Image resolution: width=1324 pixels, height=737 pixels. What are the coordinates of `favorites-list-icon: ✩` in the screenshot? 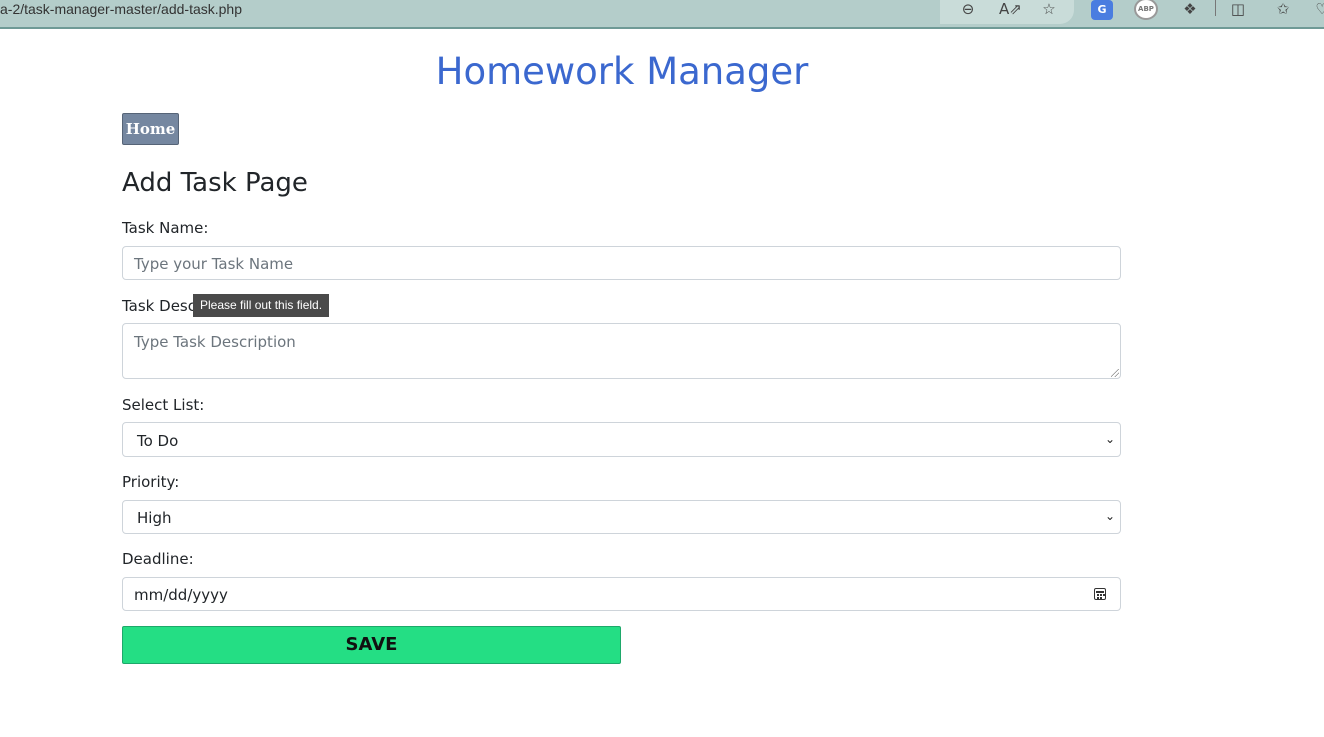 It's located at (1283, 9).